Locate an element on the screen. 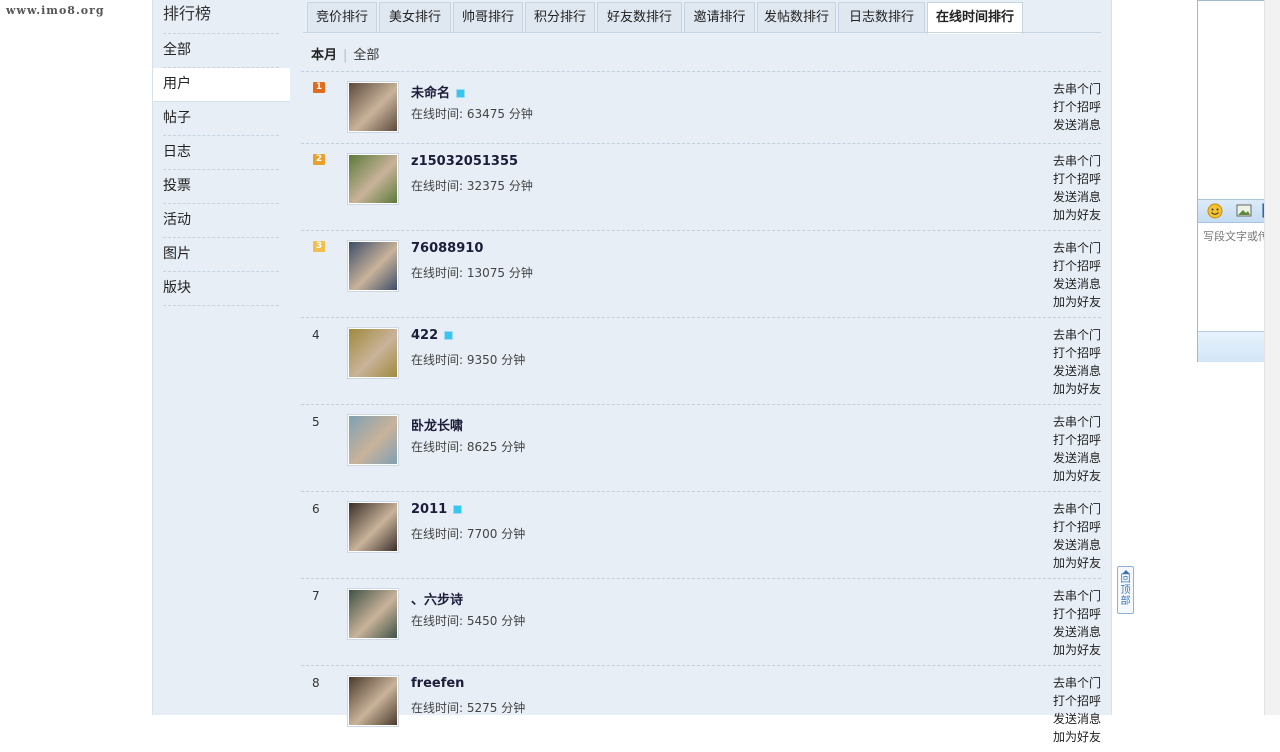 This screenshot has width=1280, height=752. online-time: 在线时间: 63475 分钟 is located at coordinates (472, 114).